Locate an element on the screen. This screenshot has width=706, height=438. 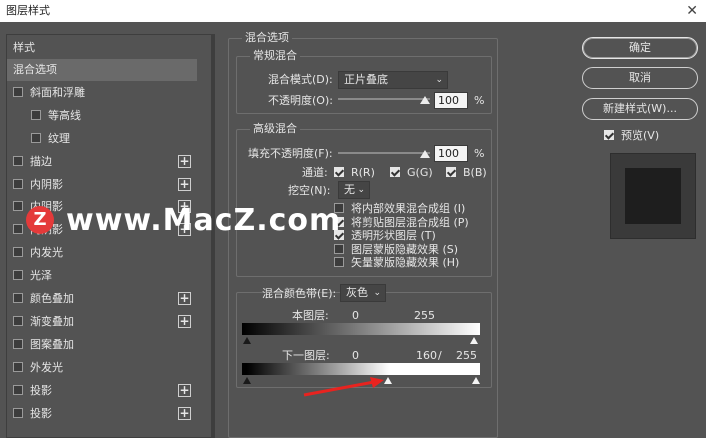
channel-r: R(R) is located at coordinates (354, 173).